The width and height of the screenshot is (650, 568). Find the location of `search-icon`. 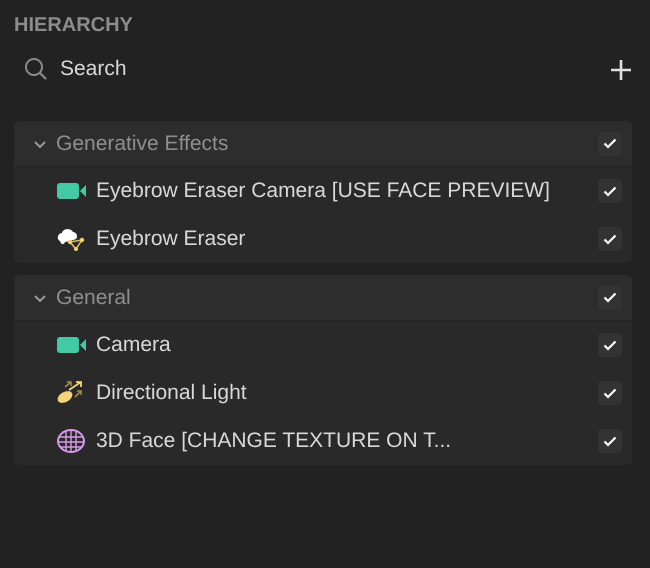

search-icon is located at coordinates (36, 69).